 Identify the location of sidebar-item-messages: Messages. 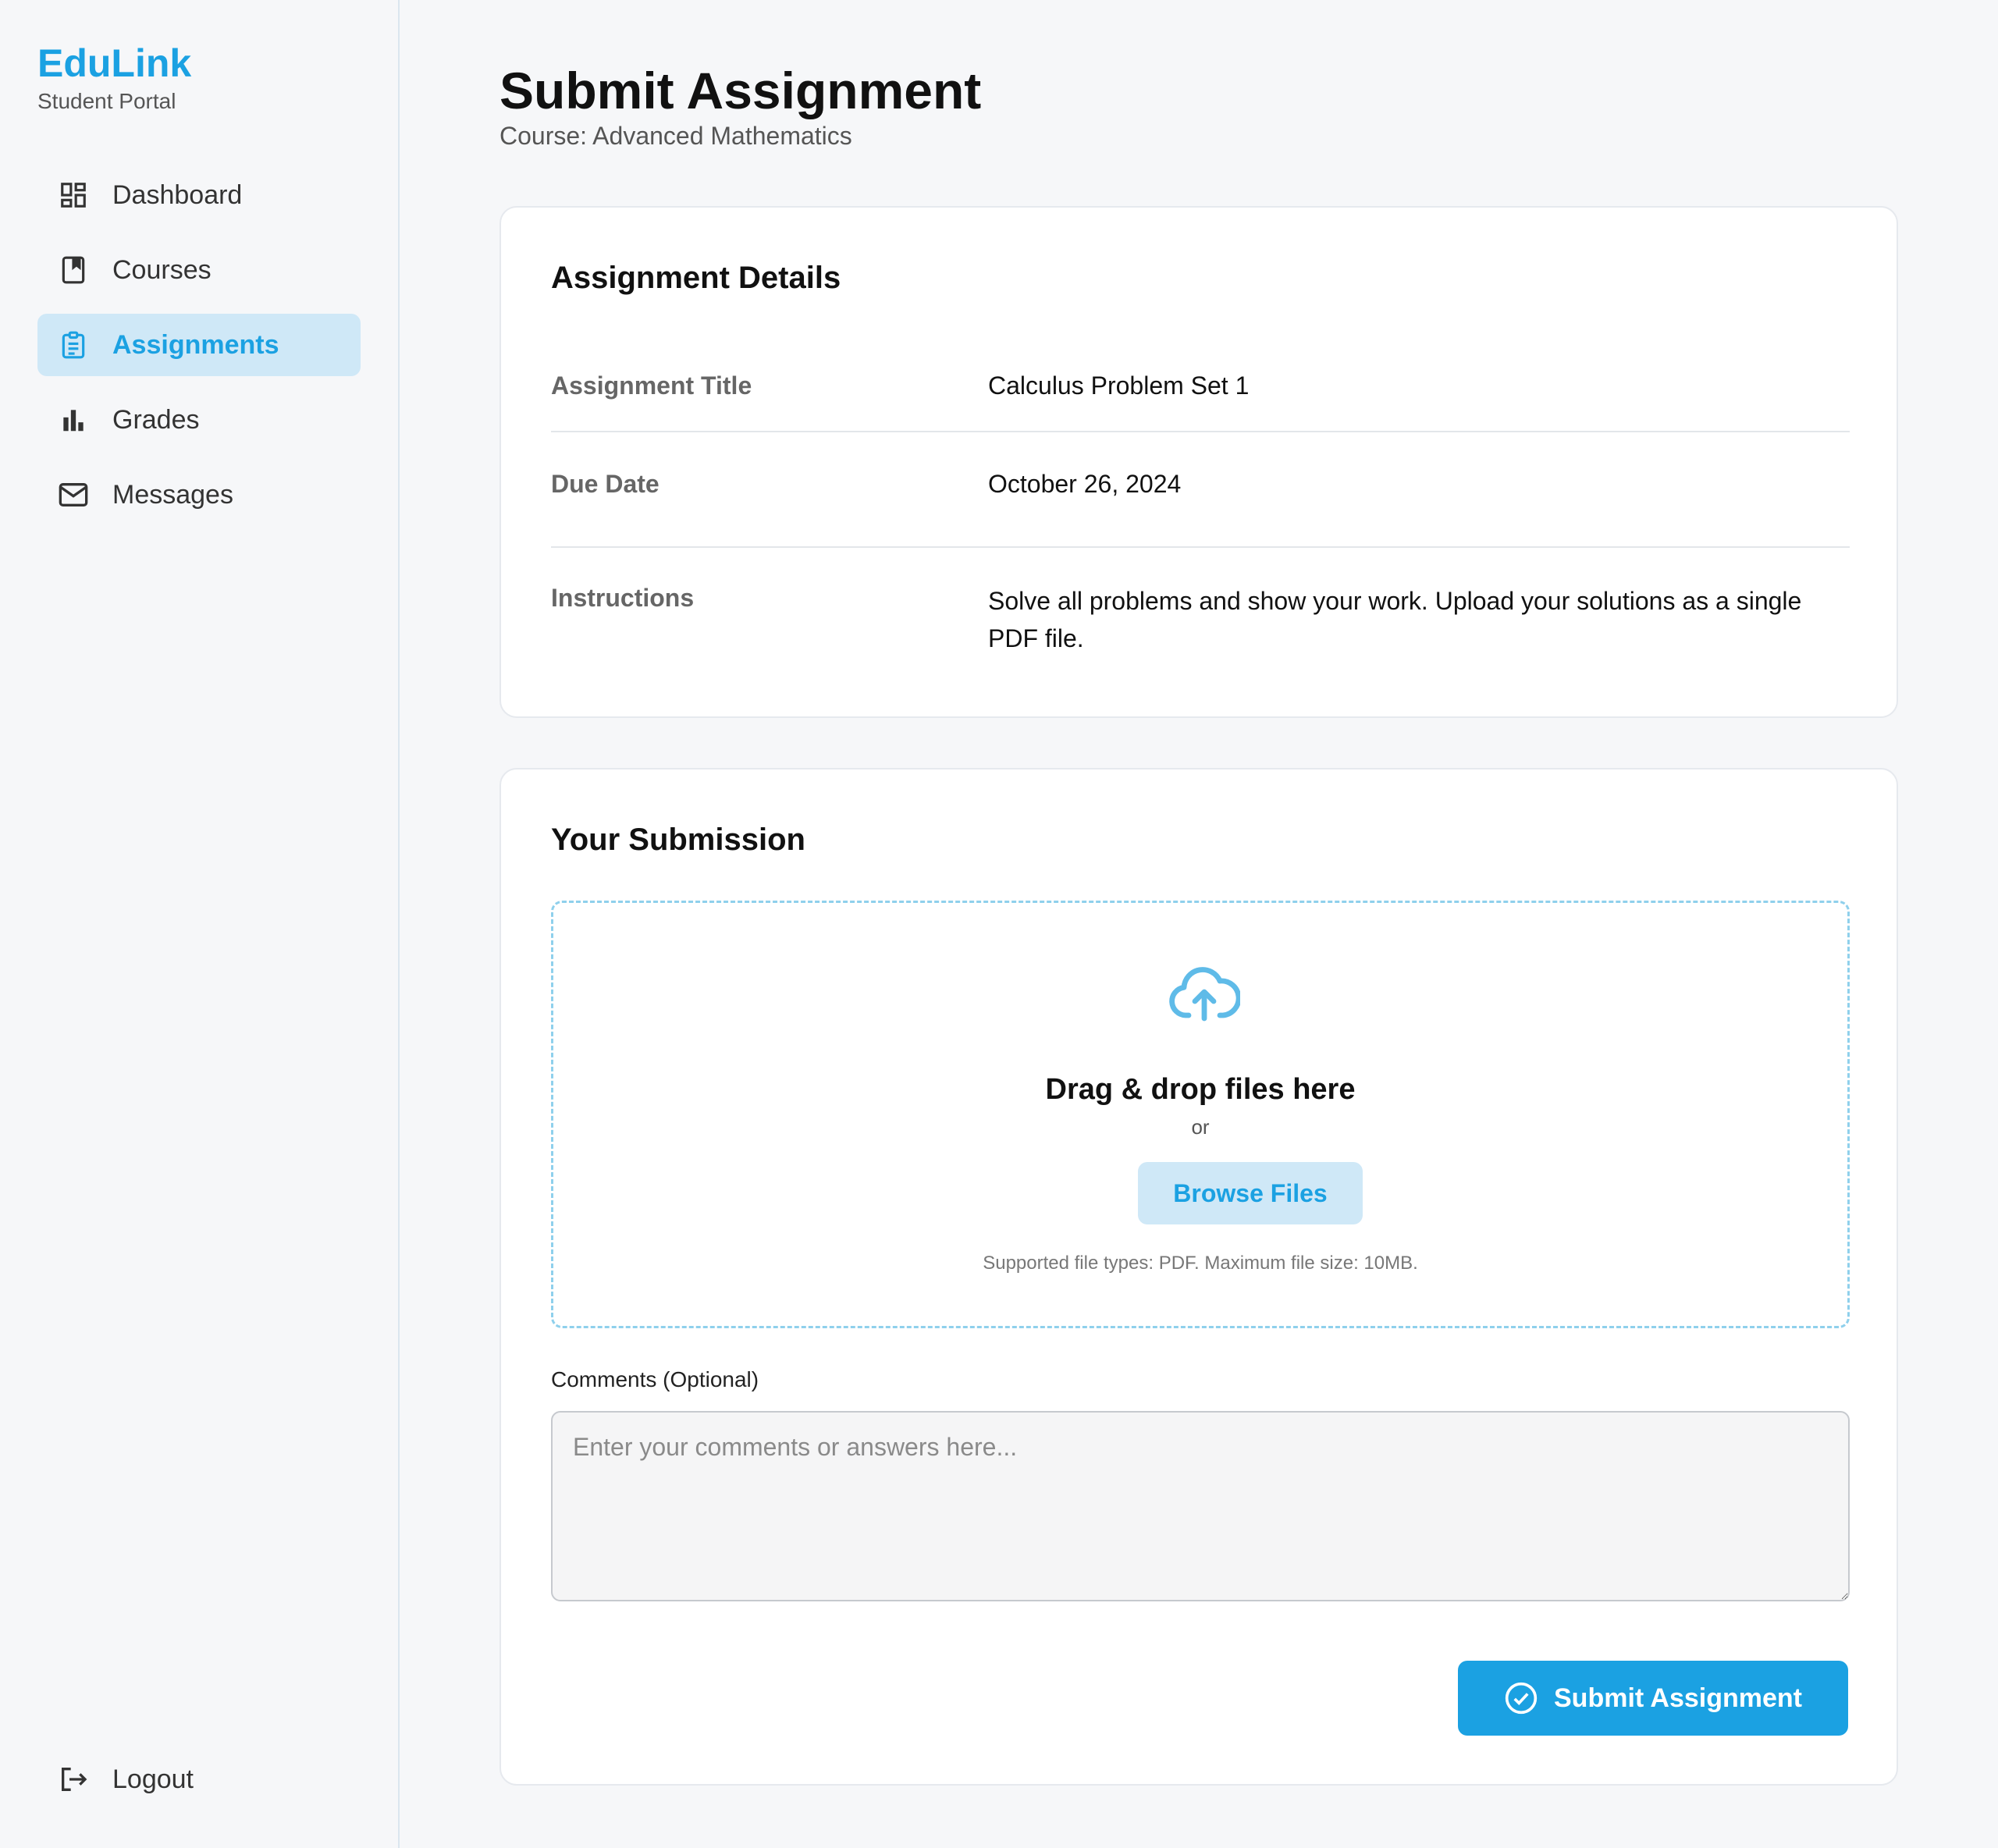
(199, 495).